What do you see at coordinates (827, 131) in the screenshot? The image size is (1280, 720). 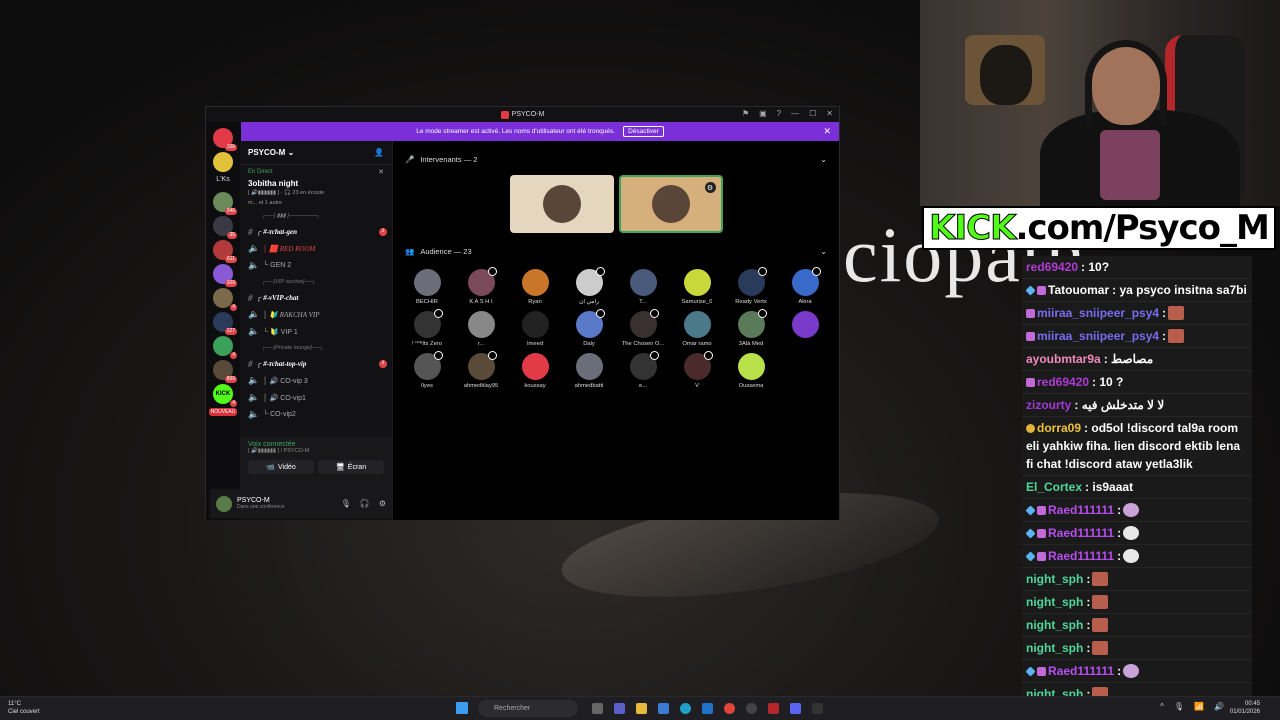 I see `close-banner-icon: ✕` at bounding box center [827, 131].